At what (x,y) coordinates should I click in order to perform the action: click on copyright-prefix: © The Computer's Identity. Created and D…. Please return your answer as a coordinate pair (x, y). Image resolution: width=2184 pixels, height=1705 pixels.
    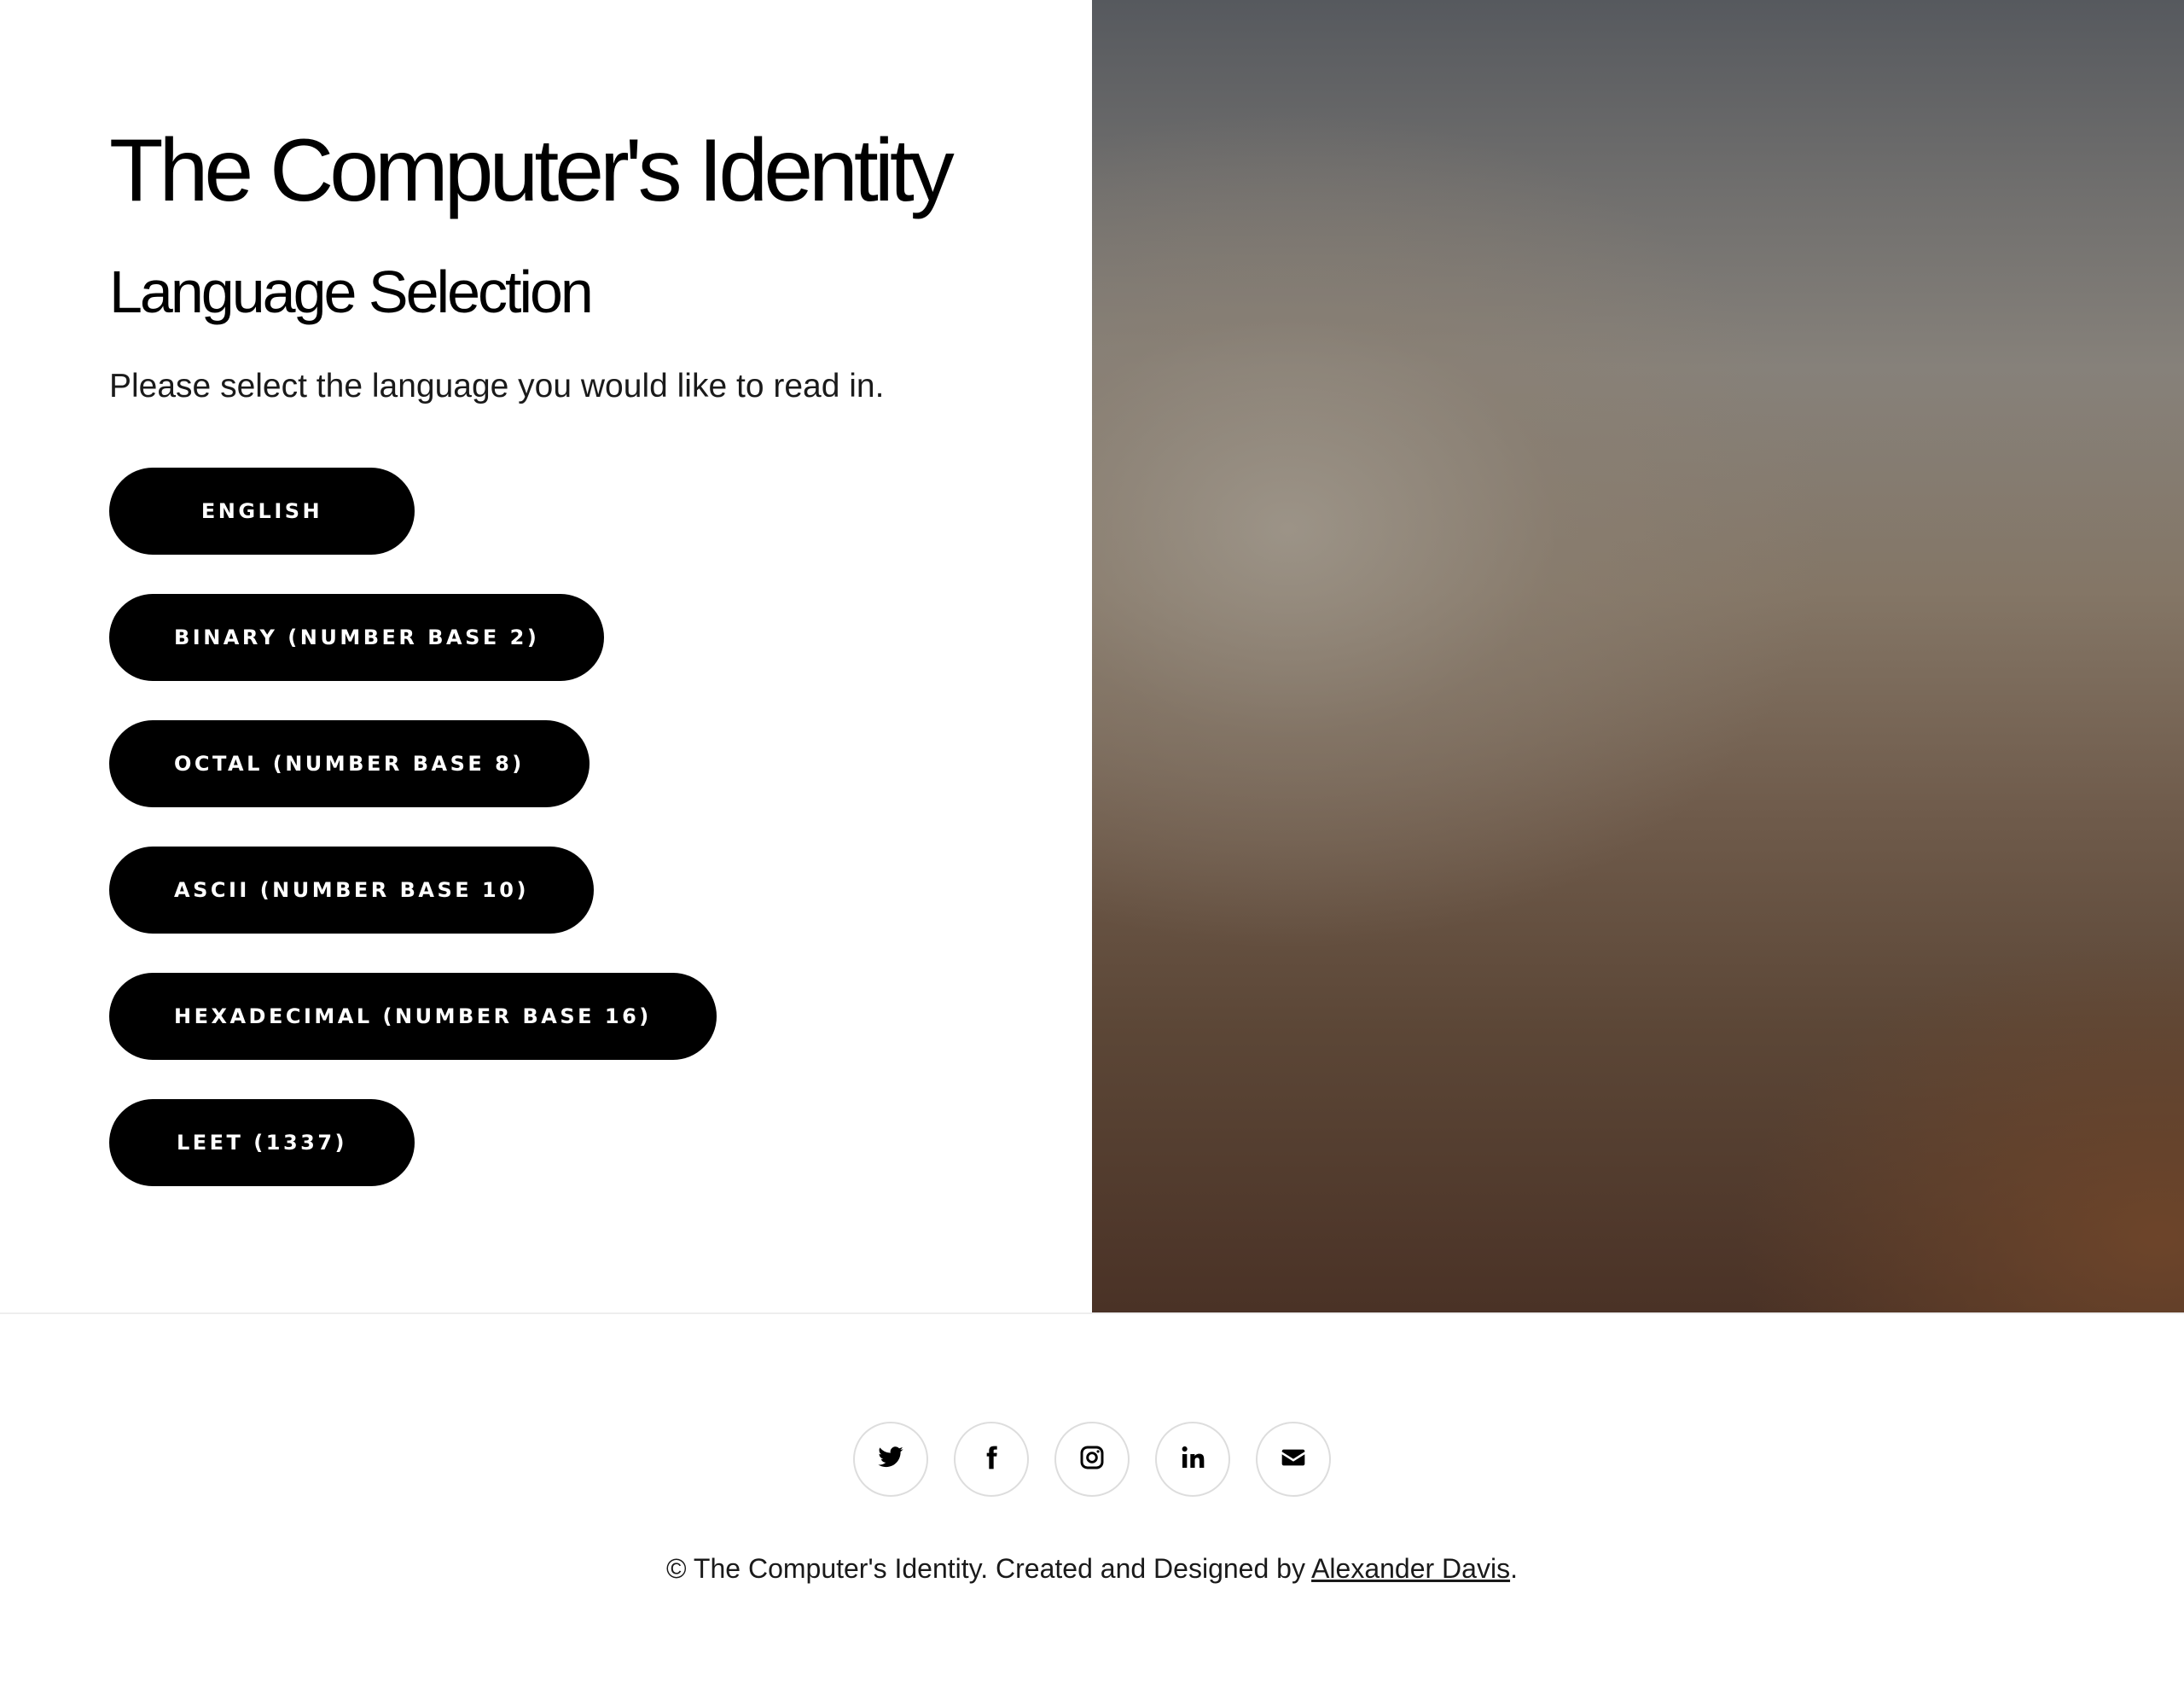
    Looking at the image, I should click on (989, 1568).